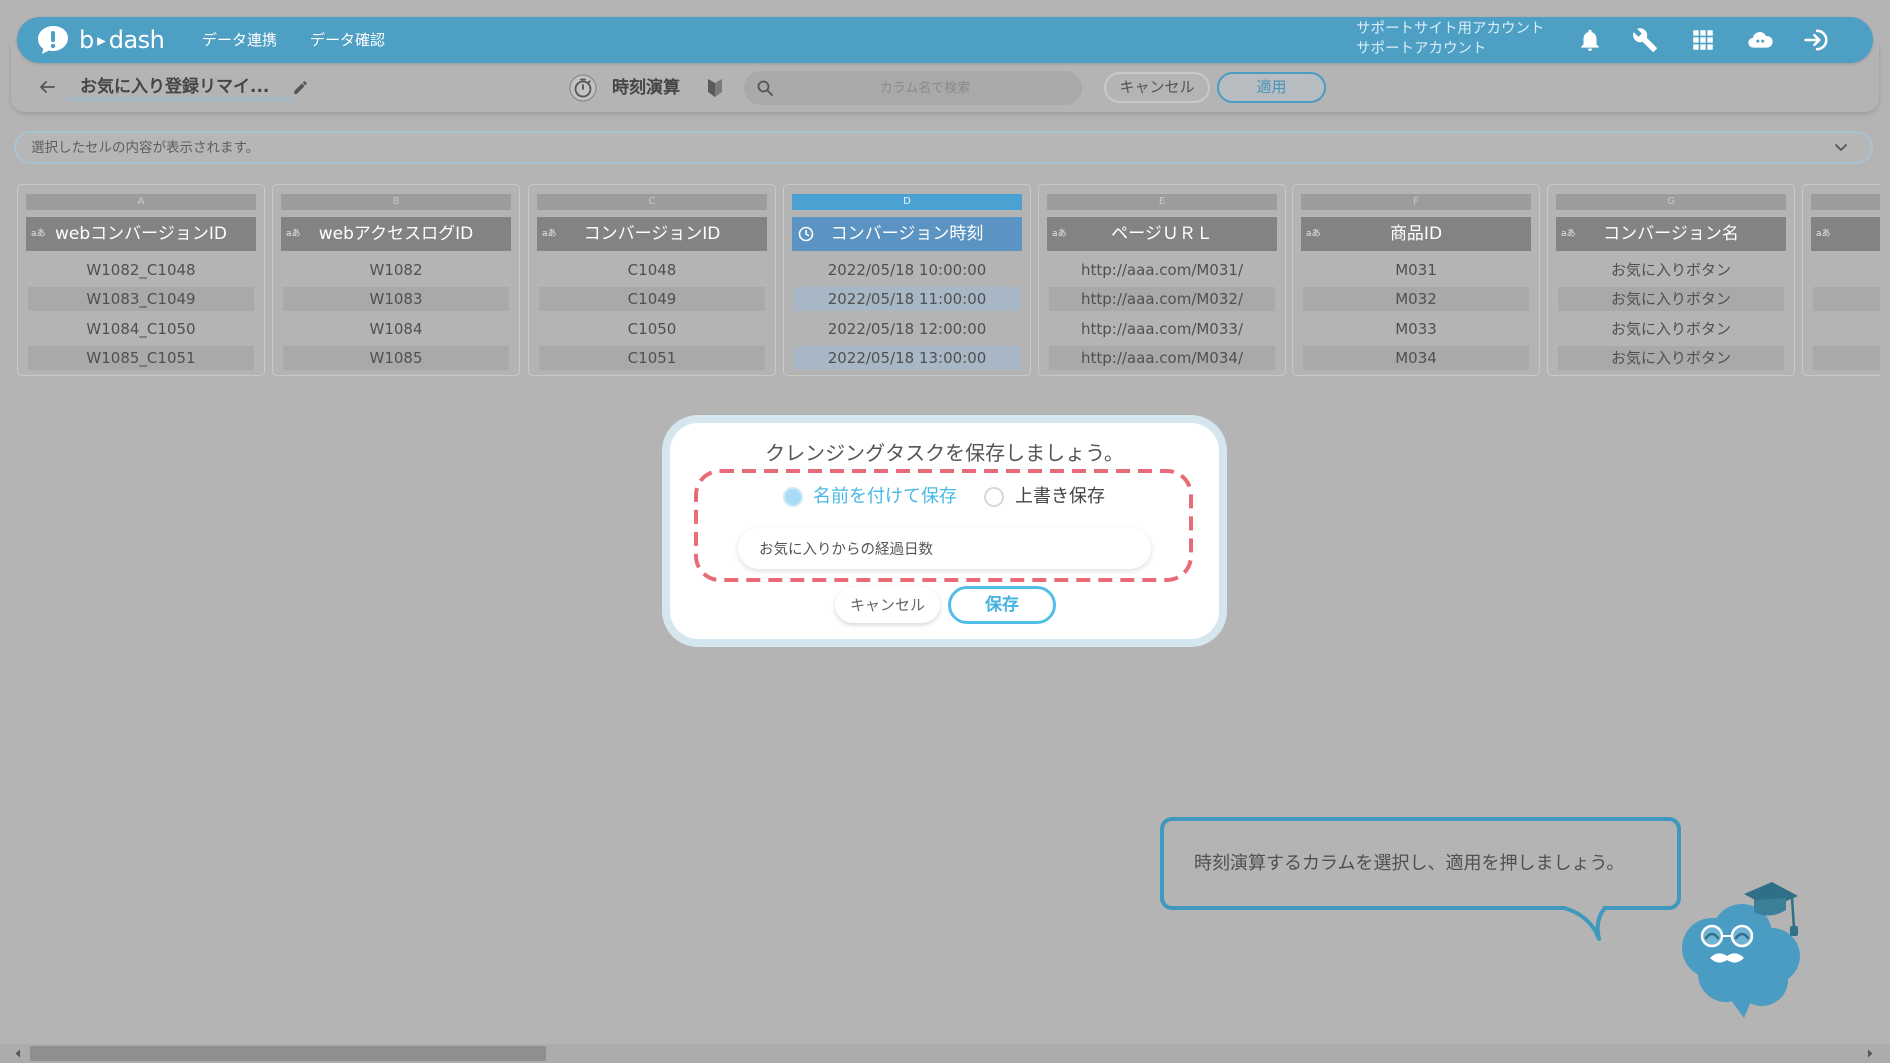 The image size is (1890, 1063). What do you see at coordinates (1060, 497) in the screenshot?
I see `radio-overwrite-label: 上書き保存` at bounding box center [1060, 497].